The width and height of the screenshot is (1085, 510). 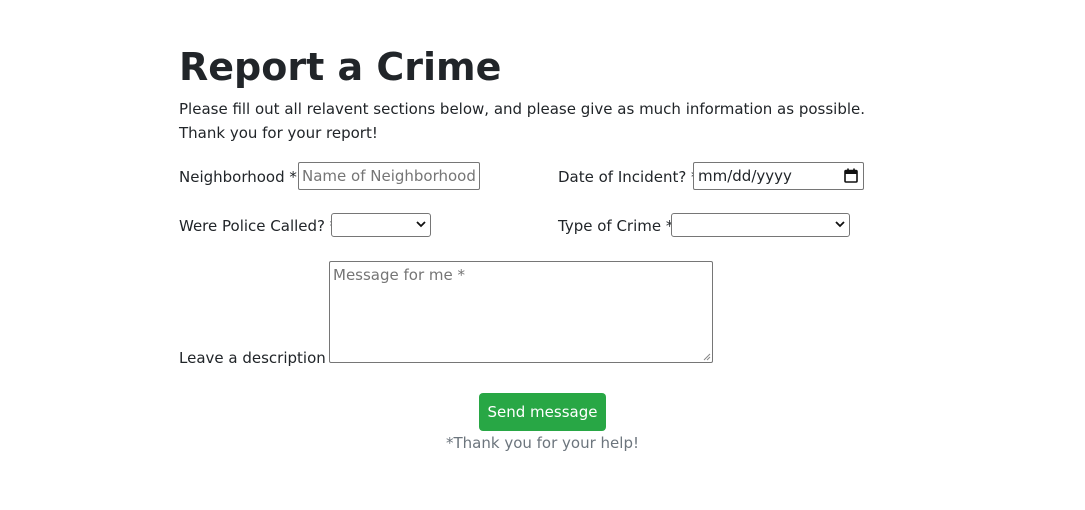 I want to click on date-of-incident-label: Date of Incident? *, so click(x=628, y=177).